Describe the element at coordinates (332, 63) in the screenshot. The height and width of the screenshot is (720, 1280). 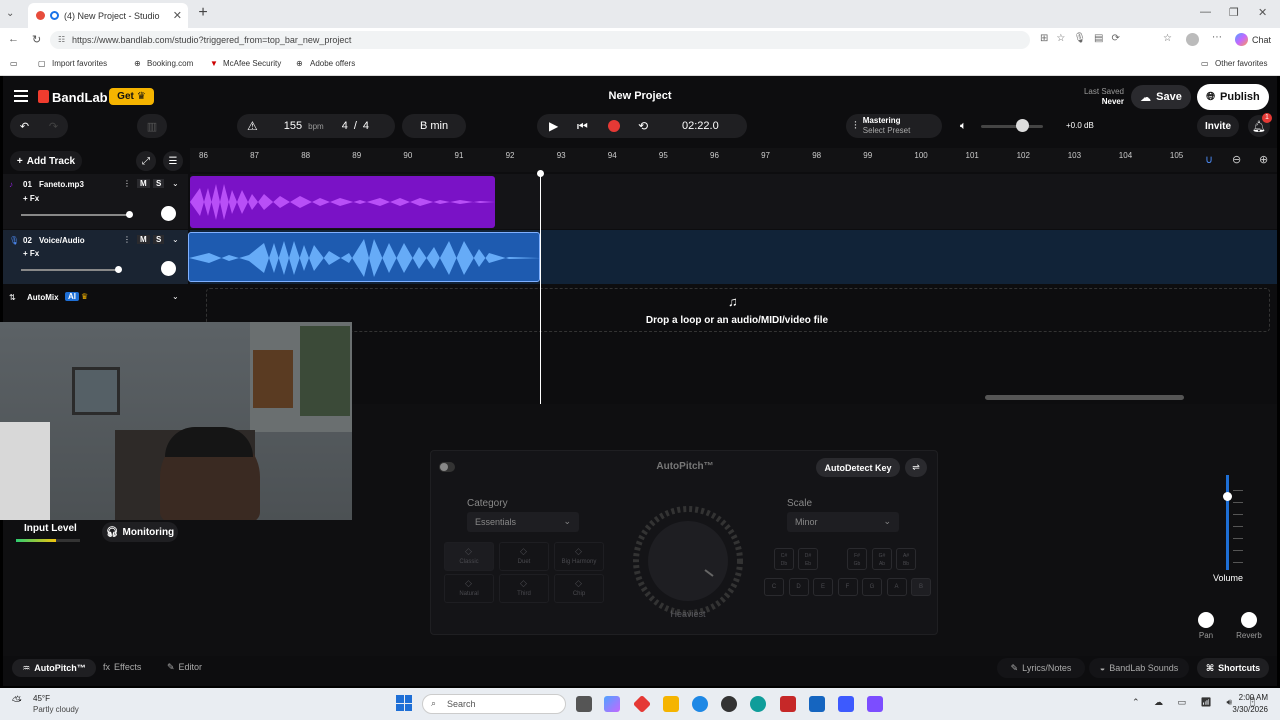
I see `bookmark-adobe: Adobe offers` at that location.